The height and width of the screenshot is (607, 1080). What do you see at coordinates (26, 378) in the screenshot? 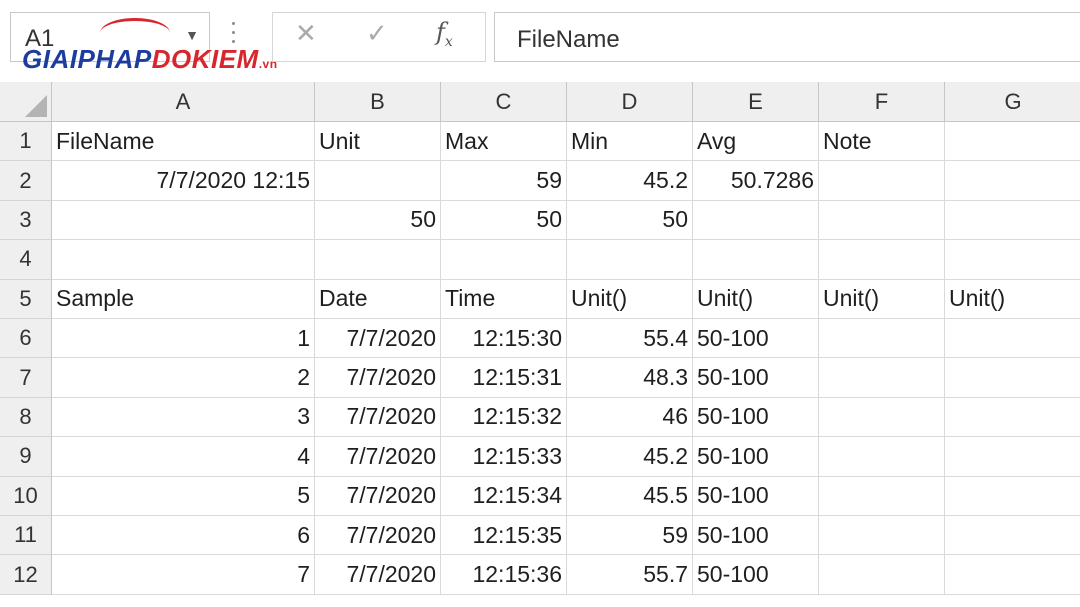
I see `row-header-7: 7` at bounding box center [26, 378].